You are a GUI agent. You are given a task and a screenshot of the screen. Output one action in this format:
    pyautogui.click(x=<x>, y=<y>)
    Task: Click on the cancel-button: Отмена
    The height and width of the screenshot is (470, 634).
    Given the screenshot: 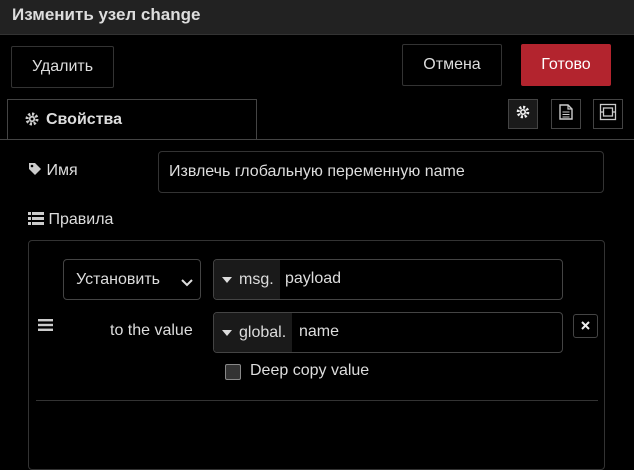 What is the action you would take?
    pyautogui.click(x=452, y=65)
    